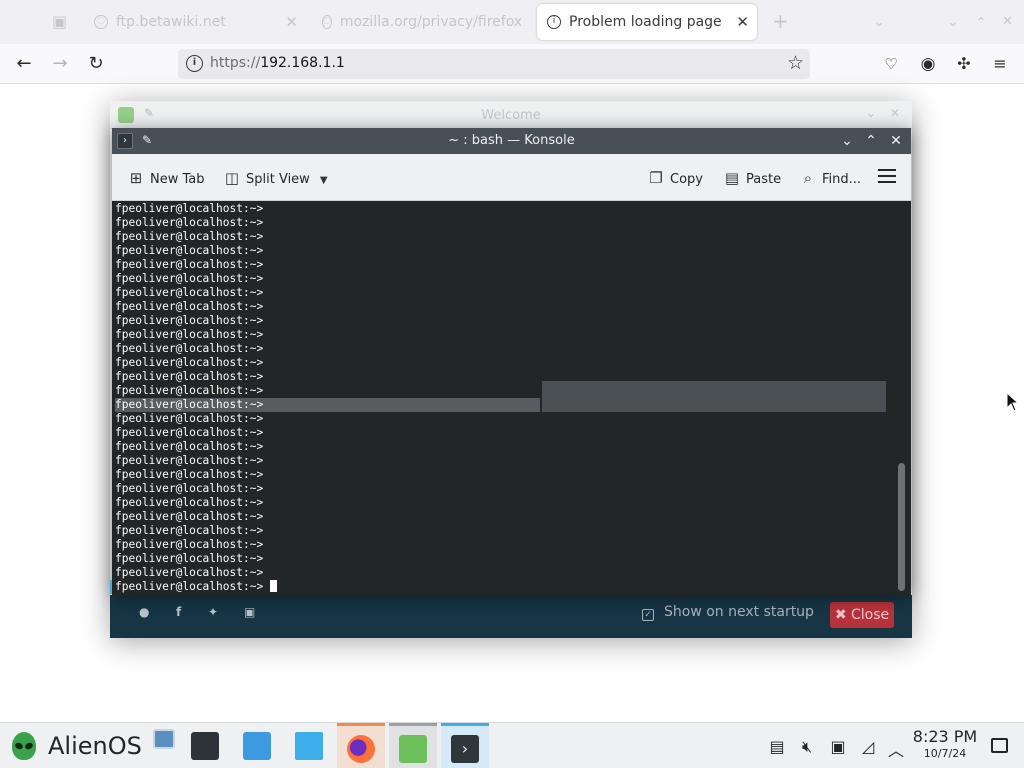  I want to click on checkbox-icon: ✓, so click(648, 615).